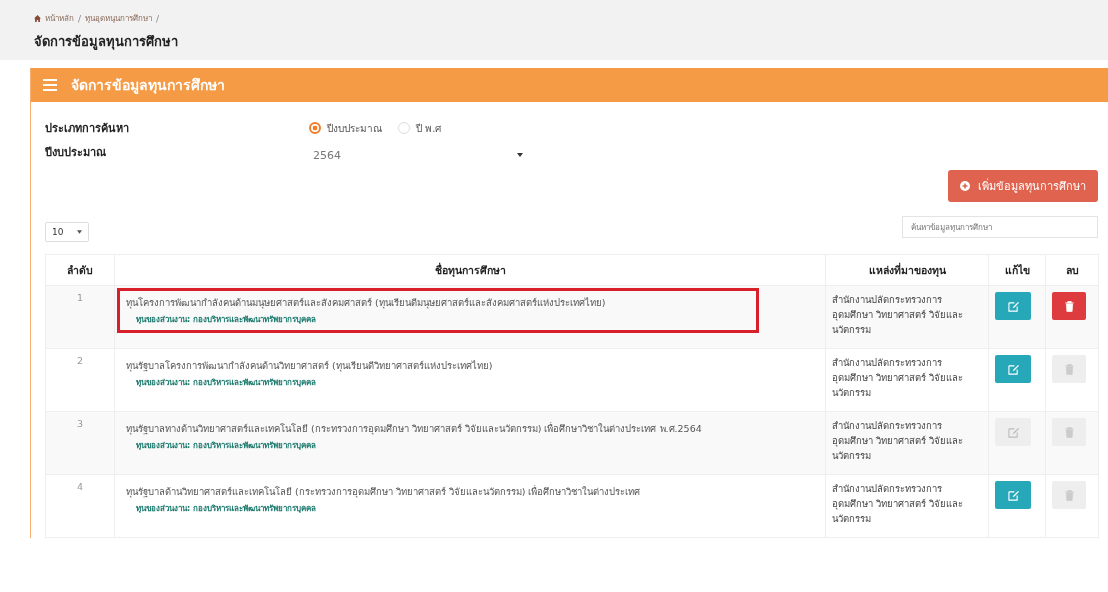 The height and width of the screenshot is (592, 1108). Describe the element at coordinates (414, 428) in the screenshot. I see `scholarship-name: ทุนรัฐบาลทางด้านวิทยาศาสตร์และเทคโนโลยี (กระทรวงการอุดมศึกษา วิทยาศาสตร์ วิจัยและนวัตกรรม) เพื่อศึกษาวิชาในต่างประเทศ พ.ศ.2564` at that location.